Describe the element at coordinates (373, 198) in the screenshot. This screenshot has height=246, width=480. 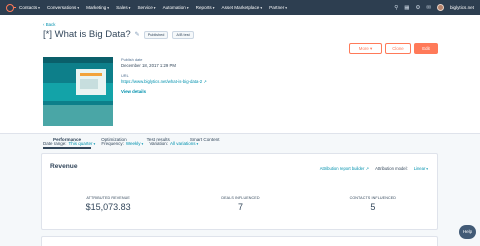
I see `stat-label: CONTACTS INFLUENCED` at that location.